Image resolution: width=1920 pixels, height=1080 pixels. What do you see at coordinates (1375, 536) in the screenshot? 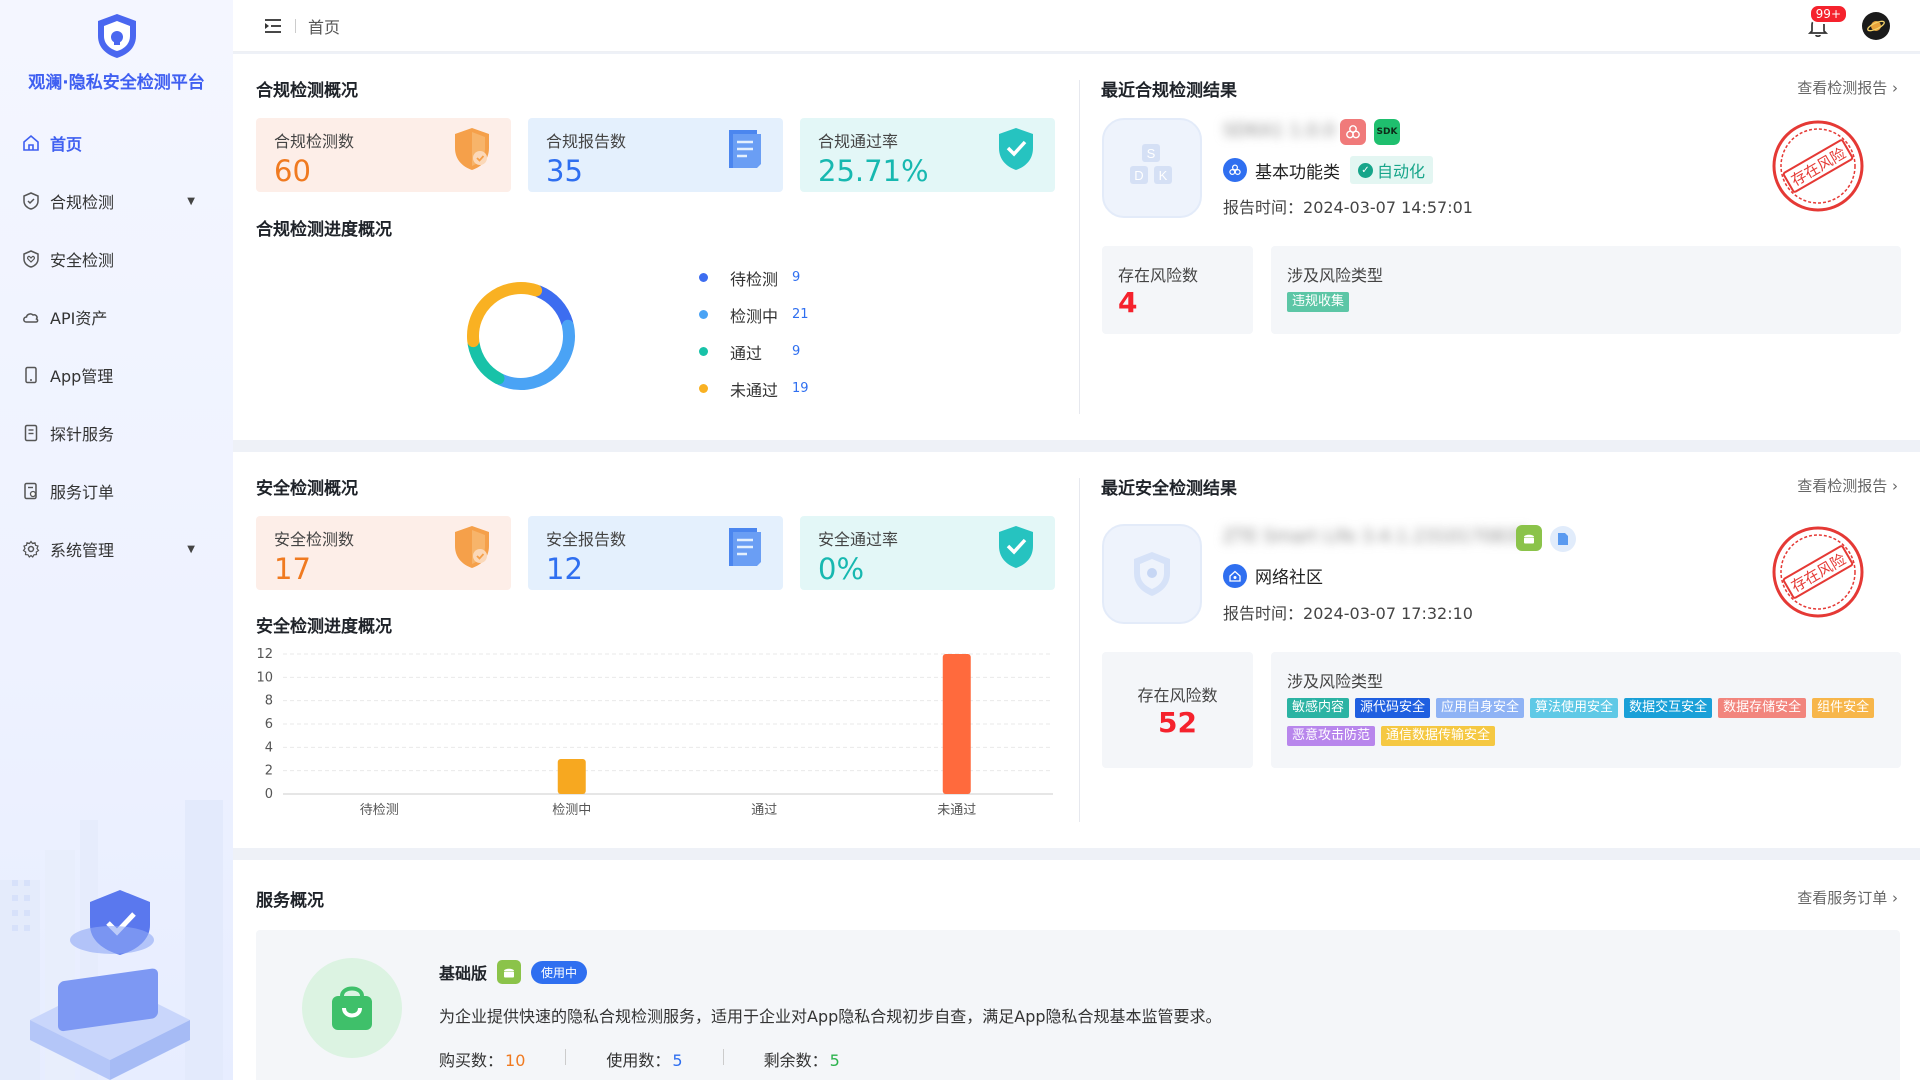
I see `app-name: ZTE Smart Life 3.4.1.2310170835` at bounding box center [1375, 536].